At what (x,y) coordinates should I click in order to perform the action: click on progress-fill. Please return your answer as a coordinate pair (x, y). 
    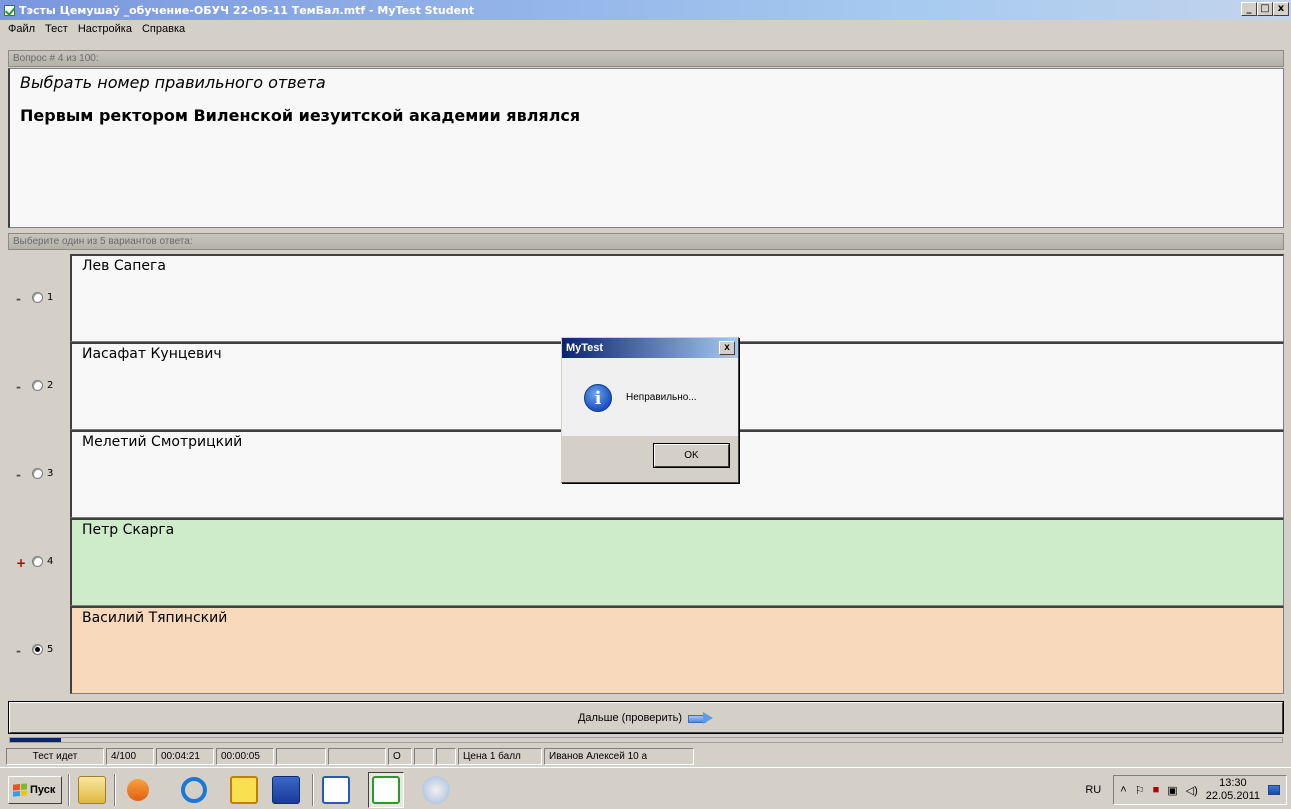
    Looking at the image, I should click on (35, 740).